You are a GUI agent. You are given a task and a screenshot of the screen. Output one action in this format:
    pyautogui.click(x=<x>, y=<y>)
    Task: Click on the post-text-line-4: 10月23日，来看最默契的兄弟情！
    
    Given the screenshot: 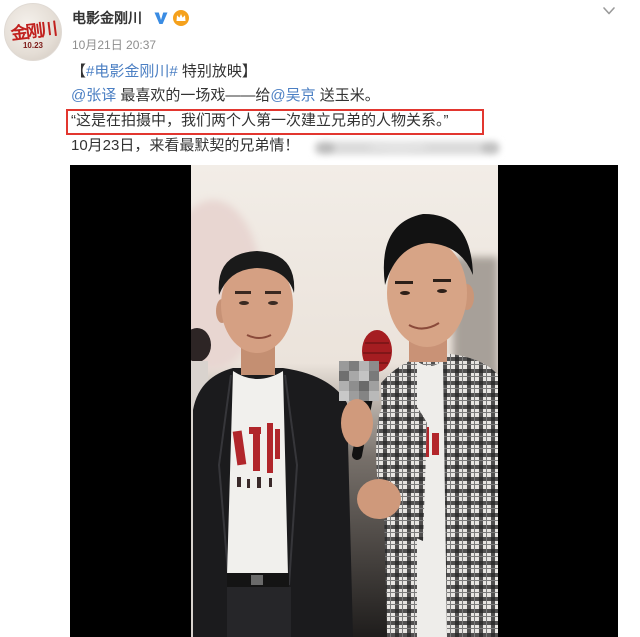 What is the action you would take?
    pyautogui.click(x=185, y=145)
    